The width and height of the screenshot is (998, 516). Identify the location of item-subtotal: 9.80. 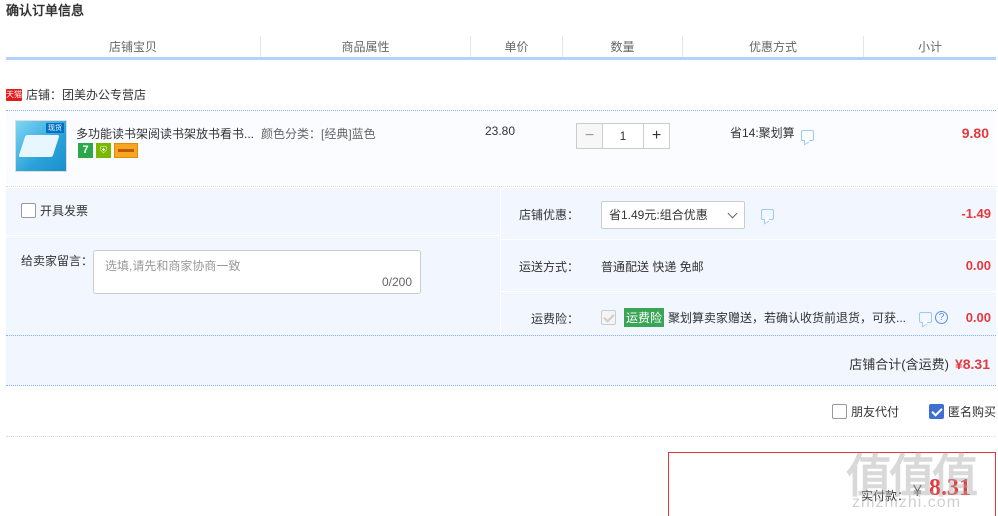
(975, 133).